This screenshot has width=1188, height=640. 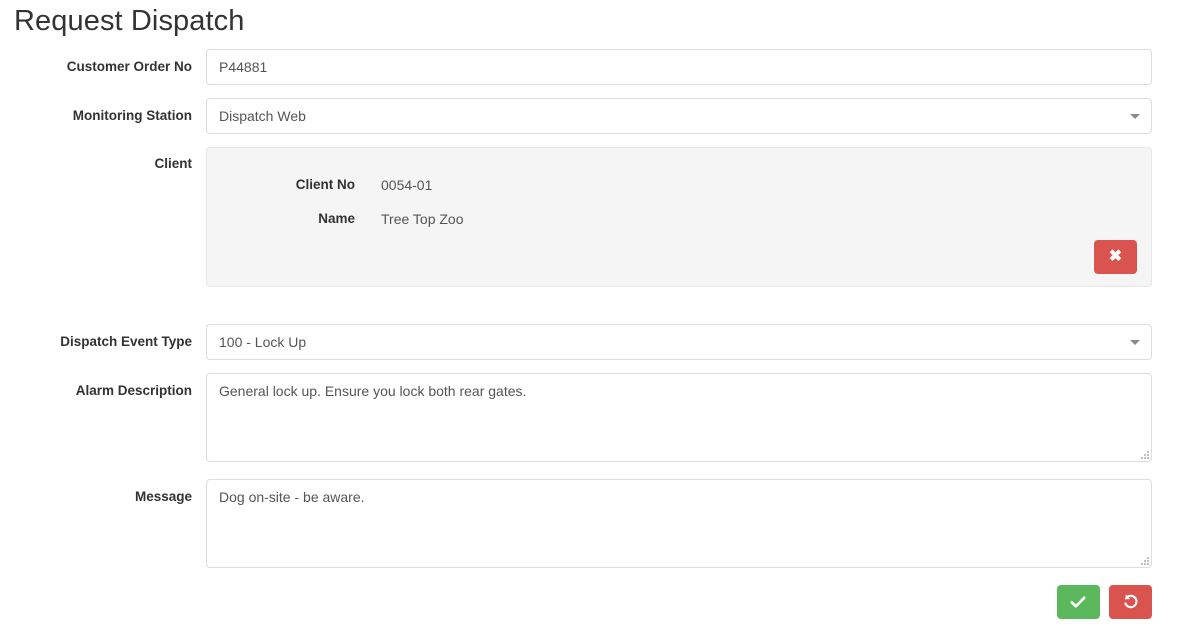 I want to click on monitoring-station-control: Dispatch Web, so click(x=679, y=116).